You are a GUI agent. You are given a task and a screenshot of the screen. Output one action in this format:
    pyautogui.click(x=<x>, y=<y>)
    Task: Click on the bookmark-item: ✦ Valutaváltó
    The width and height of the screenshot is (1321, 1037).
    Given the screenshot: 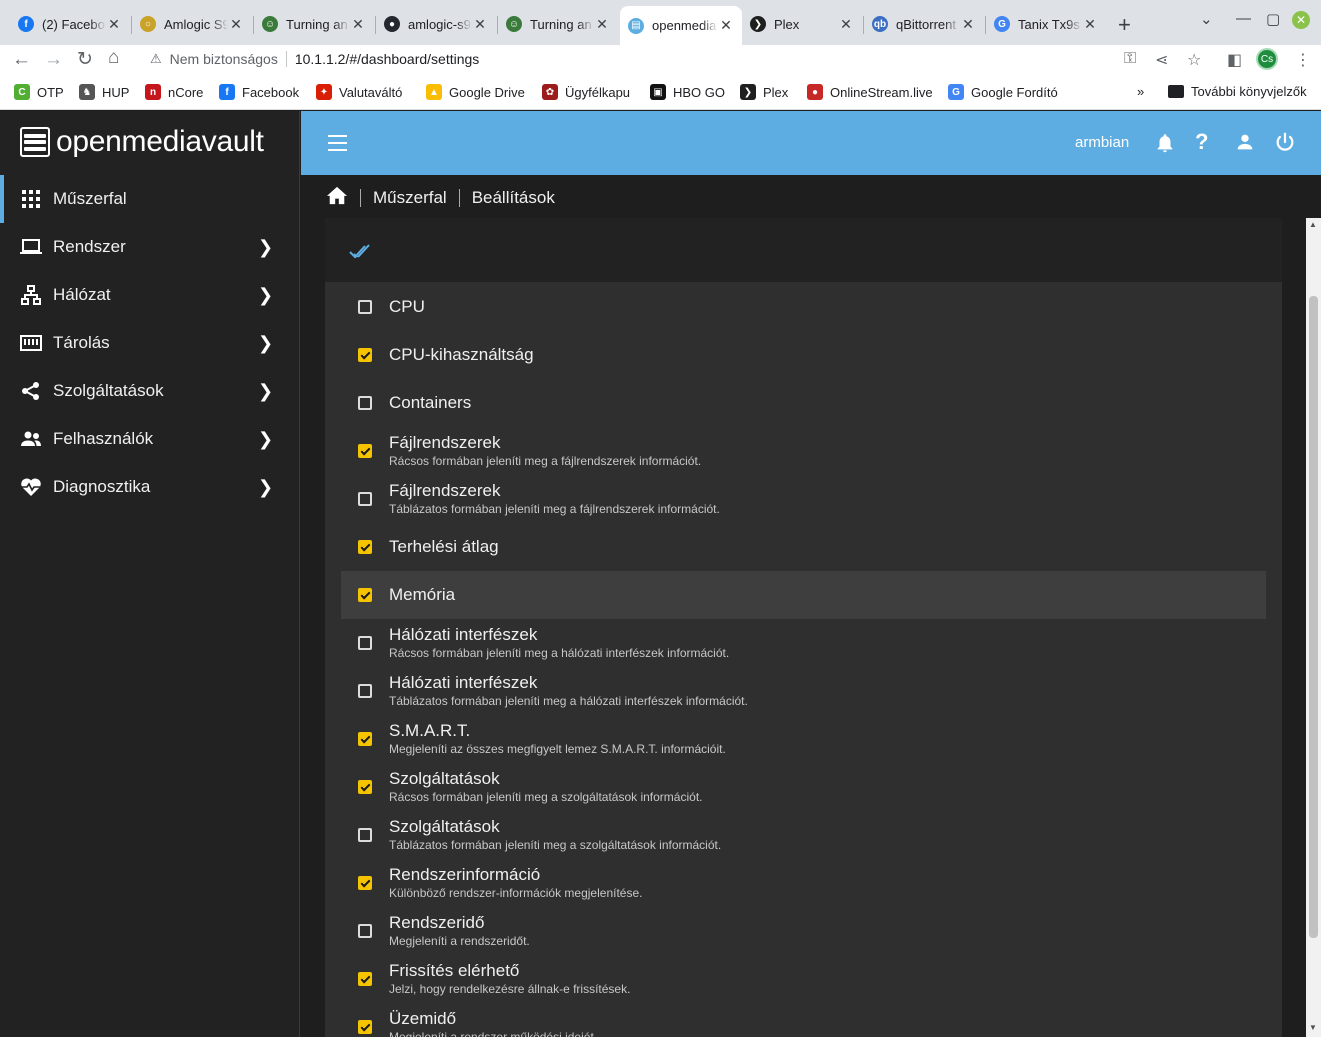 What is the action you would take?
    pyautogui.click(x=359, y=92)
    